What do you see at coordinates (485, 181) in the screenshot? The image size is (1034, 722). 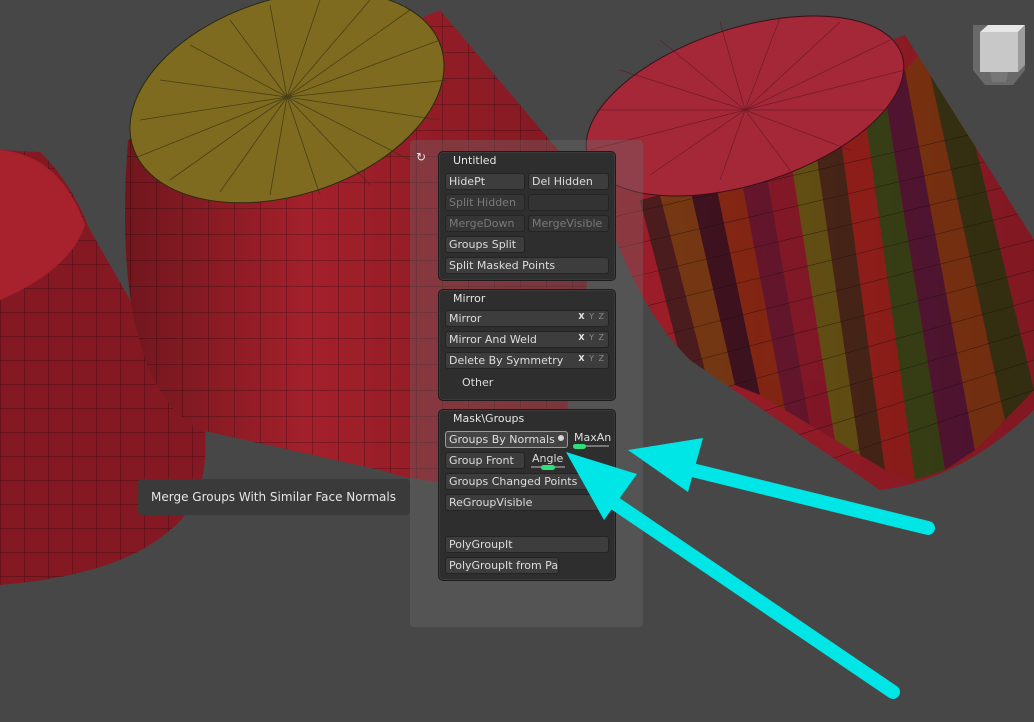 I see `hidept-button: HidePt` at bounding box center [485, 181].